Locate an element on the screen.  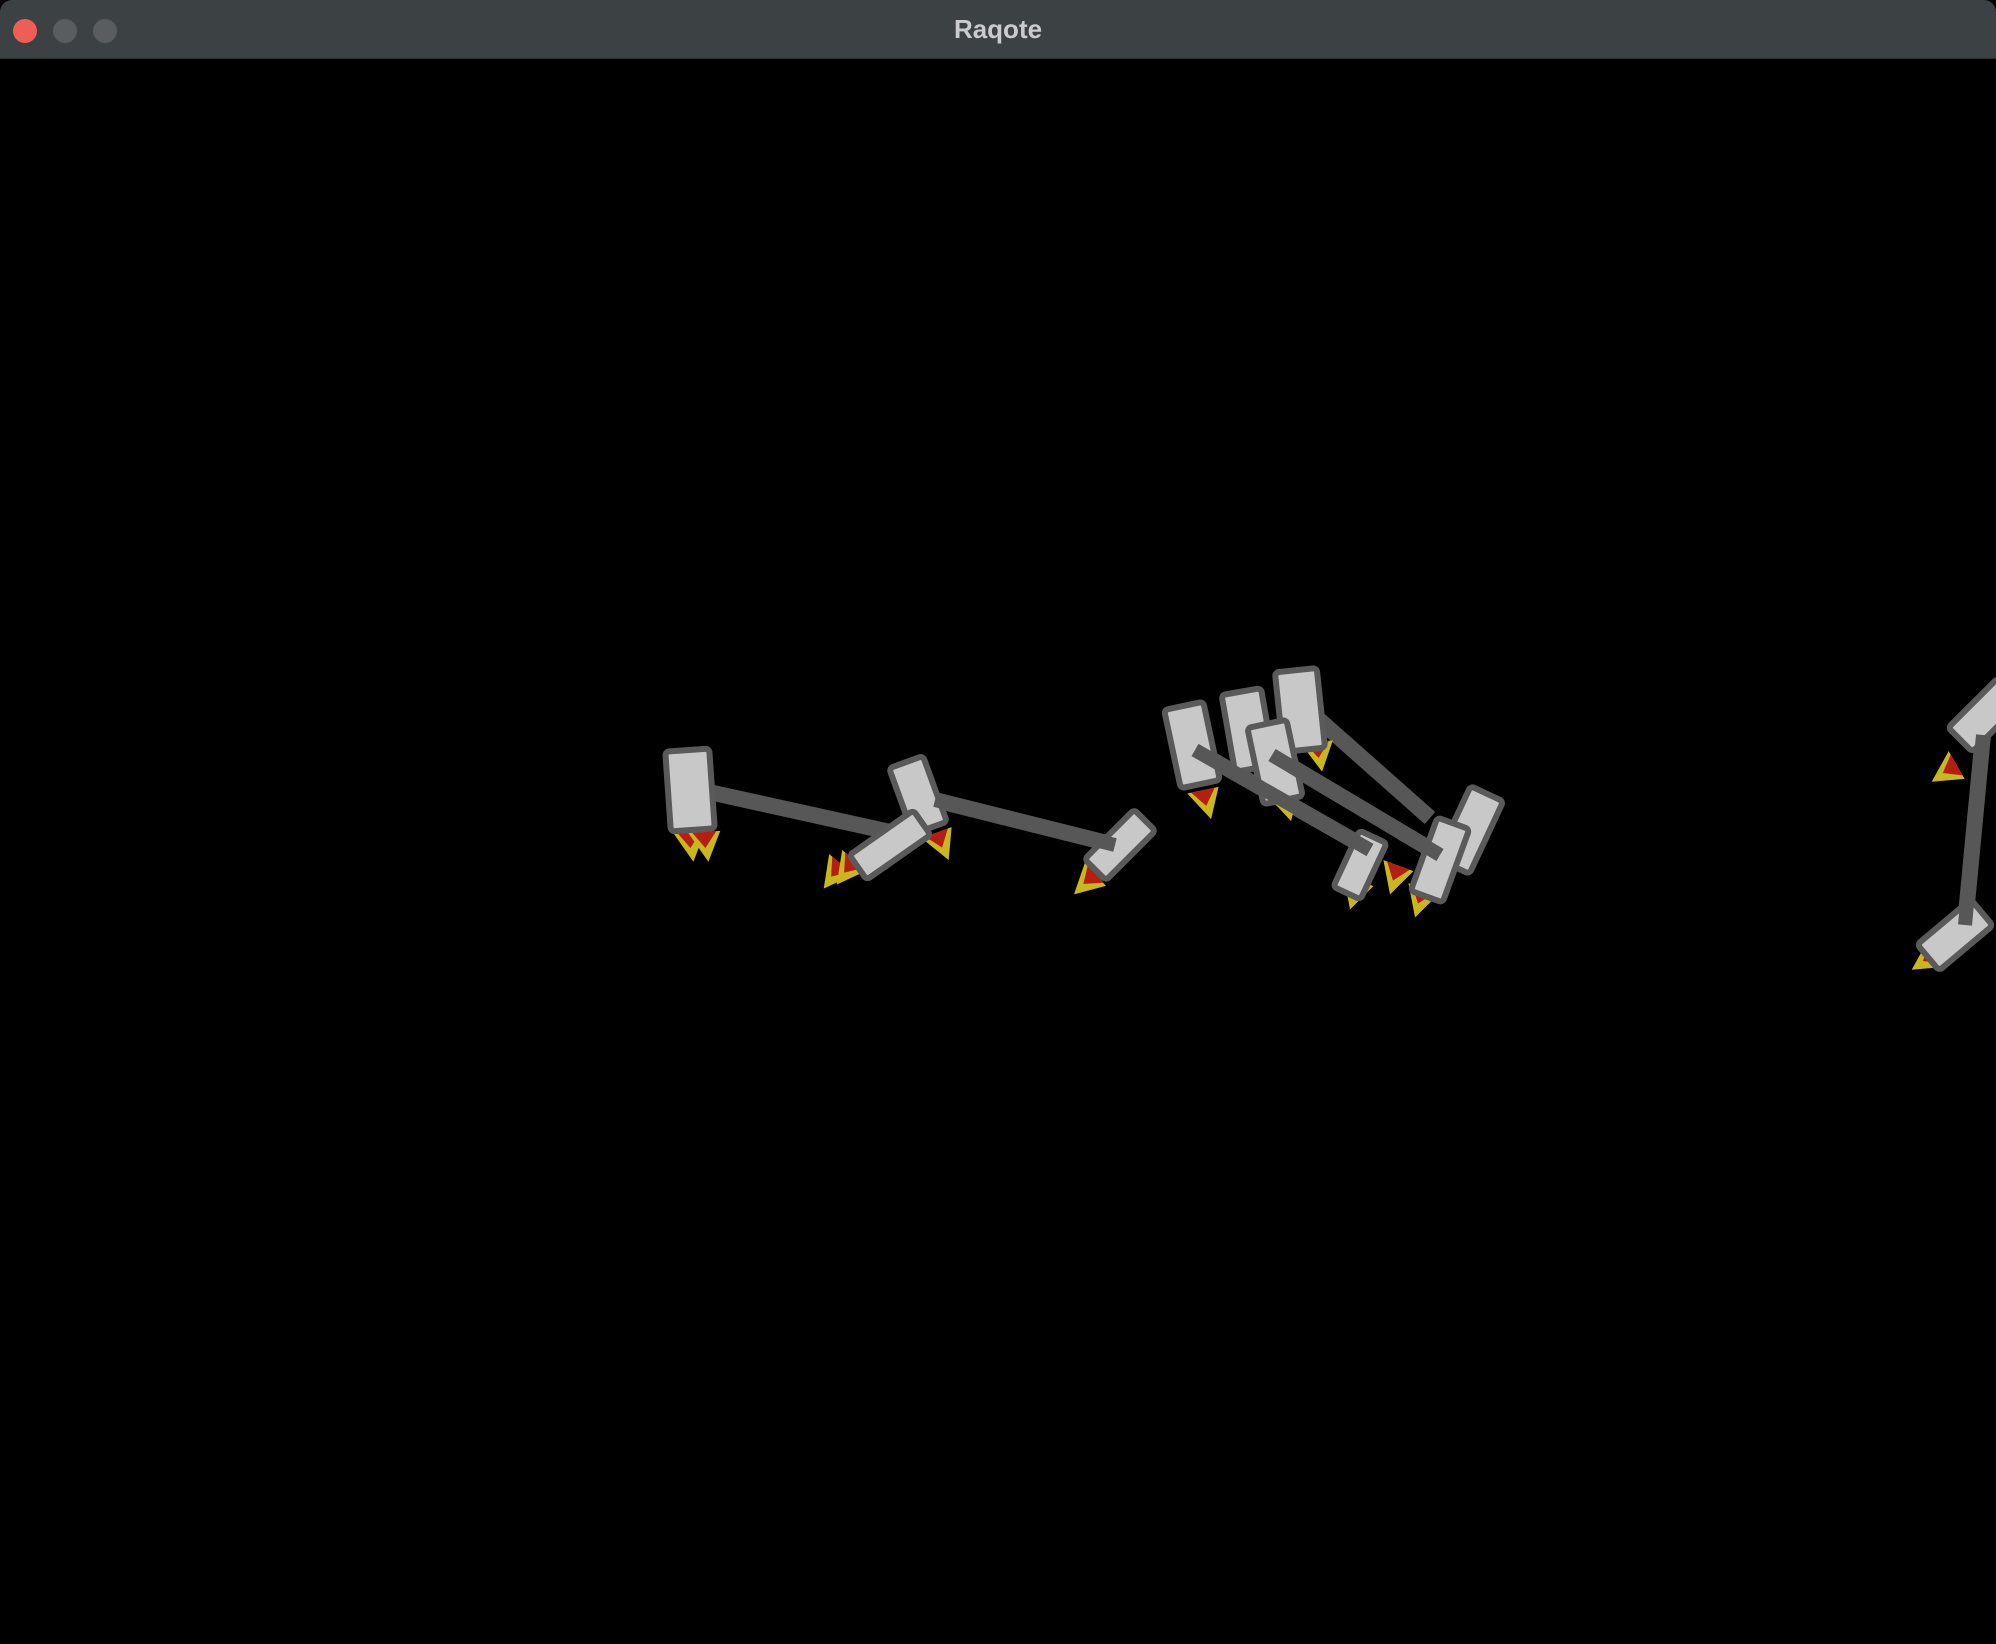
window-title: Raqote is located at coordinates (998, 29).